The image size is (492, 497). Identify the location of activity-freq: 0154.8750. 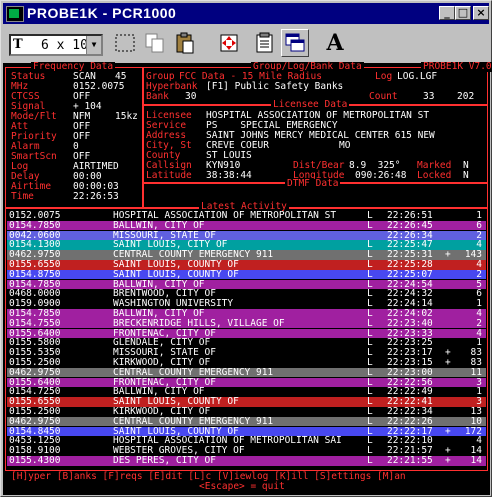
(35, 274).